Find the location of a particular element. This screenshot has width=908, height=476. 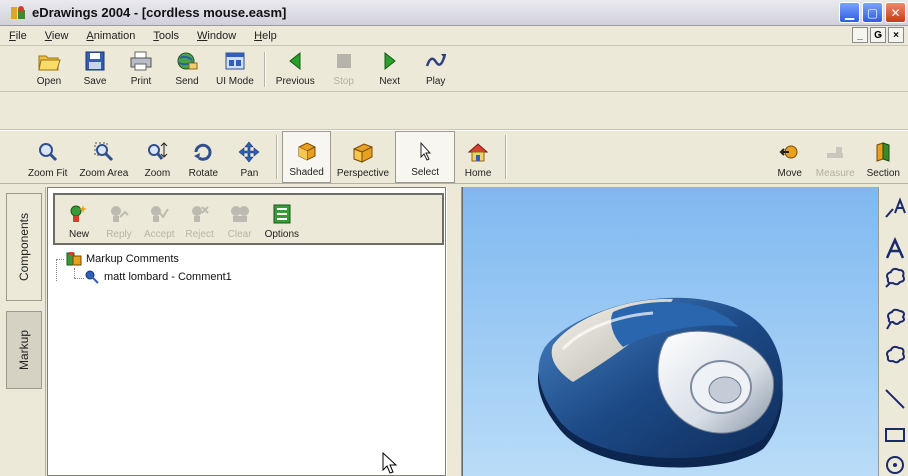

reject-icon is located at coordinates (200, 214).